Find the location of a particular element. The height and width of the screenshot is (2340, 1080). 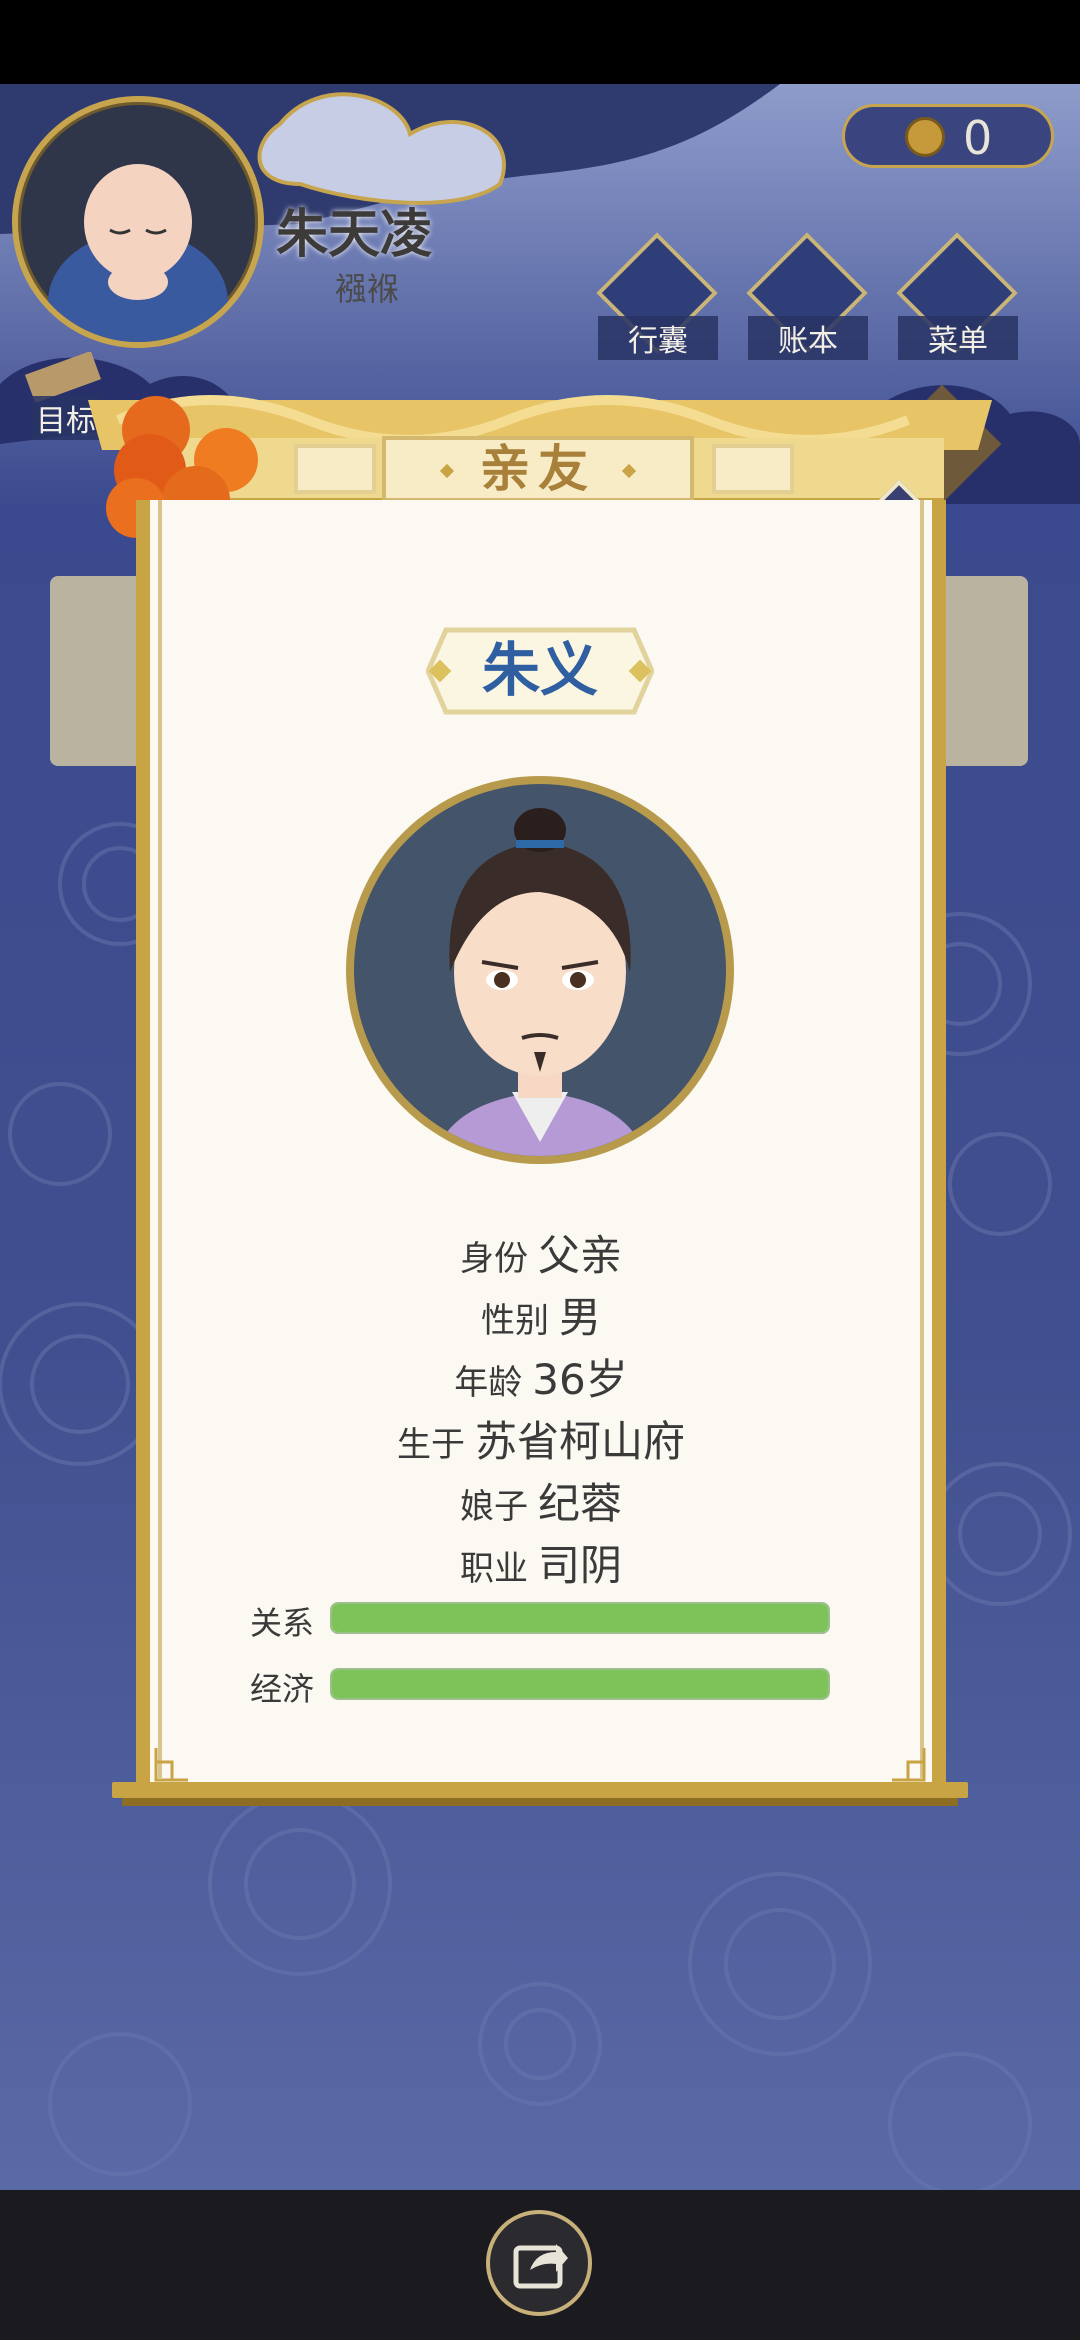

card-bottom-rod is located at coordinates (540, 1790).